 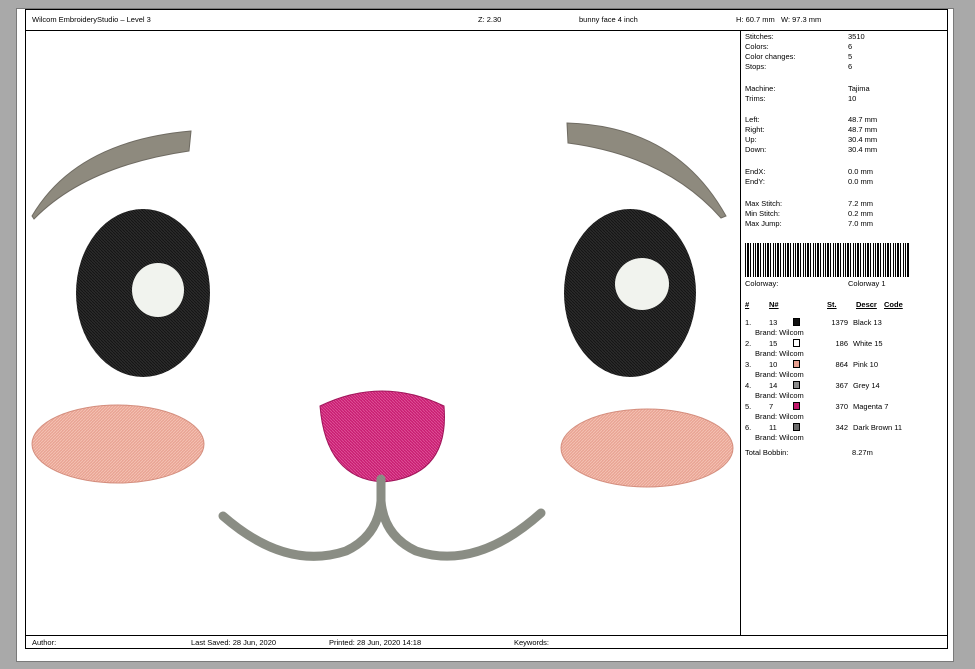 What do you see at coordinates (764, 203) in the screenshot?
I see `stat-label: Max Stitch:` at bounding box center [764, 203].